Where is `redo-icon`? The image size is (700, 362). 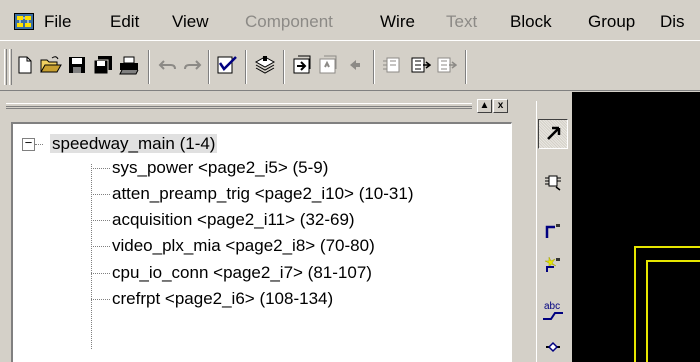
redo-icon is located at coordinates (192, 65).